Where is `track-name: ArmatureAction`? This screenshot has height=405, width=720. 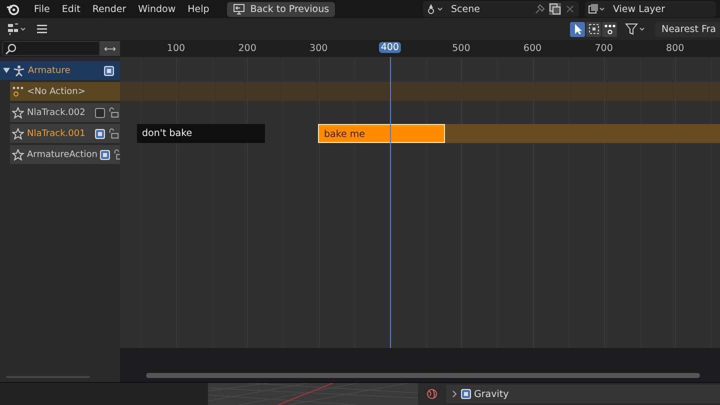 track-name: ArmatureAction is located at coordinates (62, 155).